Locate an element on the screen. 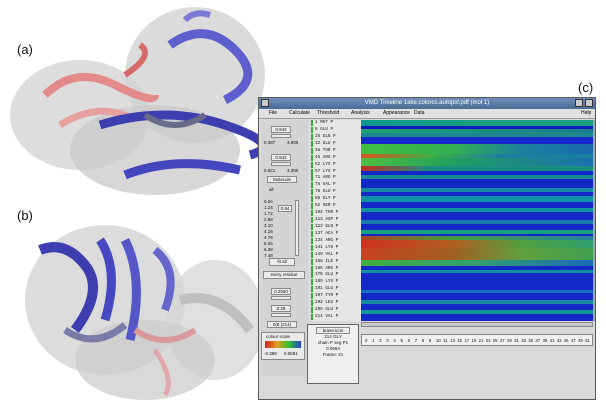 Image resolution: width=606 pixels, height=415 pixels. frame-tick-label: 11 is located at coordinates (445, 340).